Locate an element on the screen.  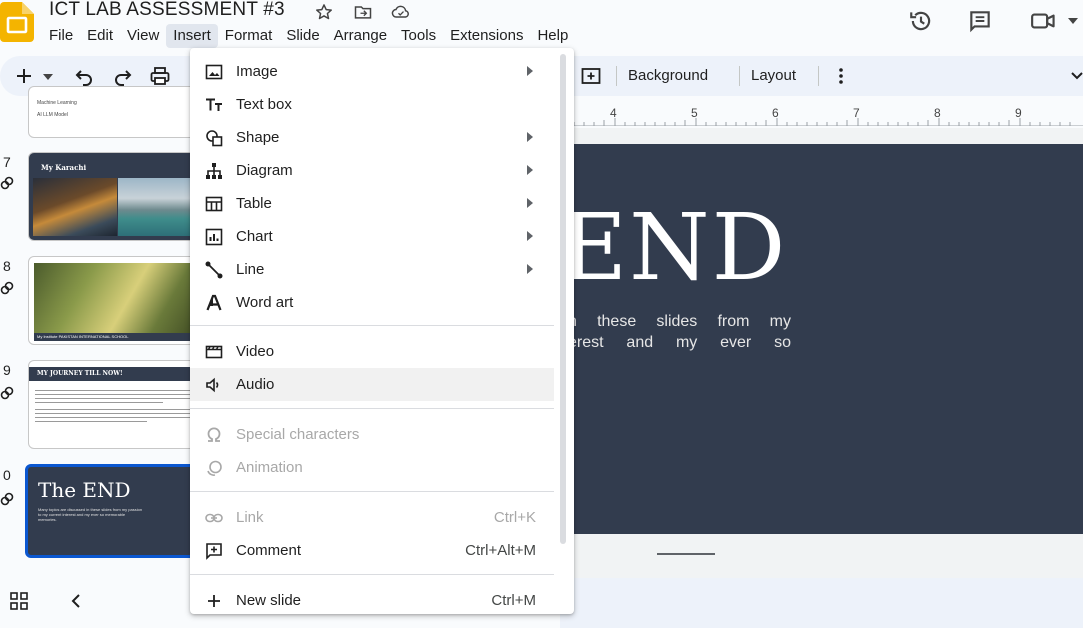
menu-item-comment: Comment Ctrl+Alt+M is located at coordinates (372, 550).